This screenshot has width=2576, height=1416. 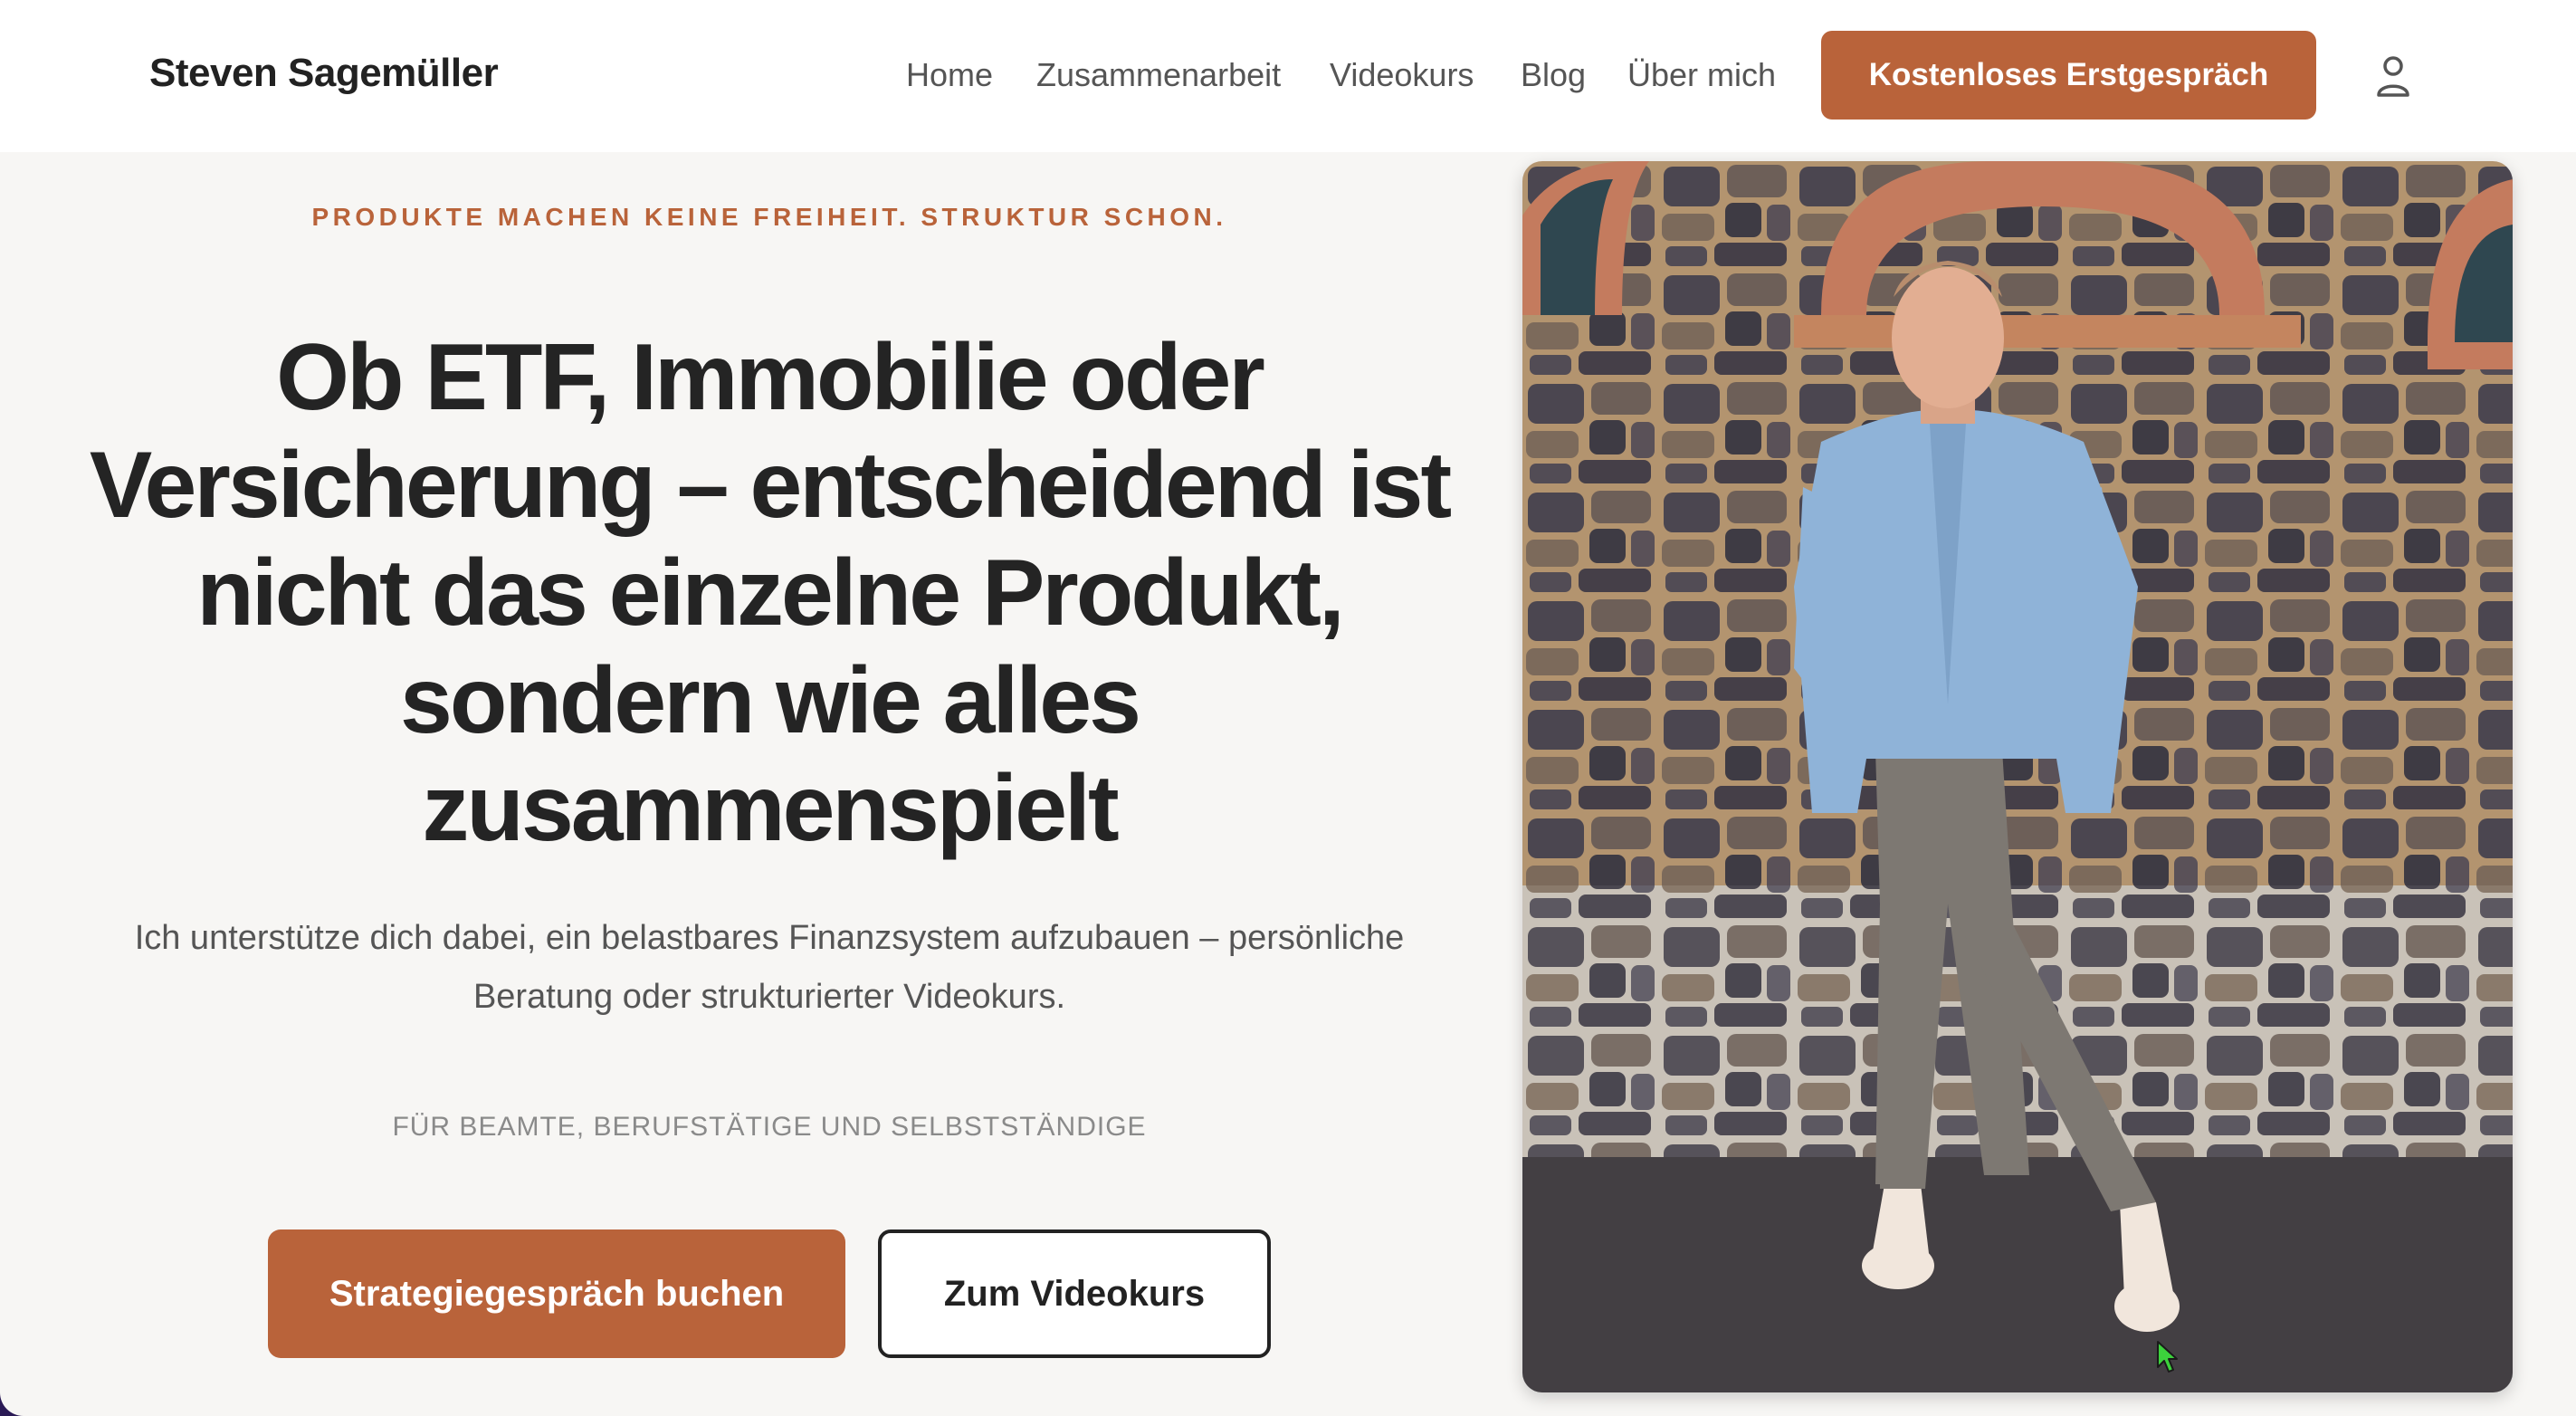 I want to click on free-consultation-button: Kostenloses Erstgespräch, so click(x=2068, y=75).